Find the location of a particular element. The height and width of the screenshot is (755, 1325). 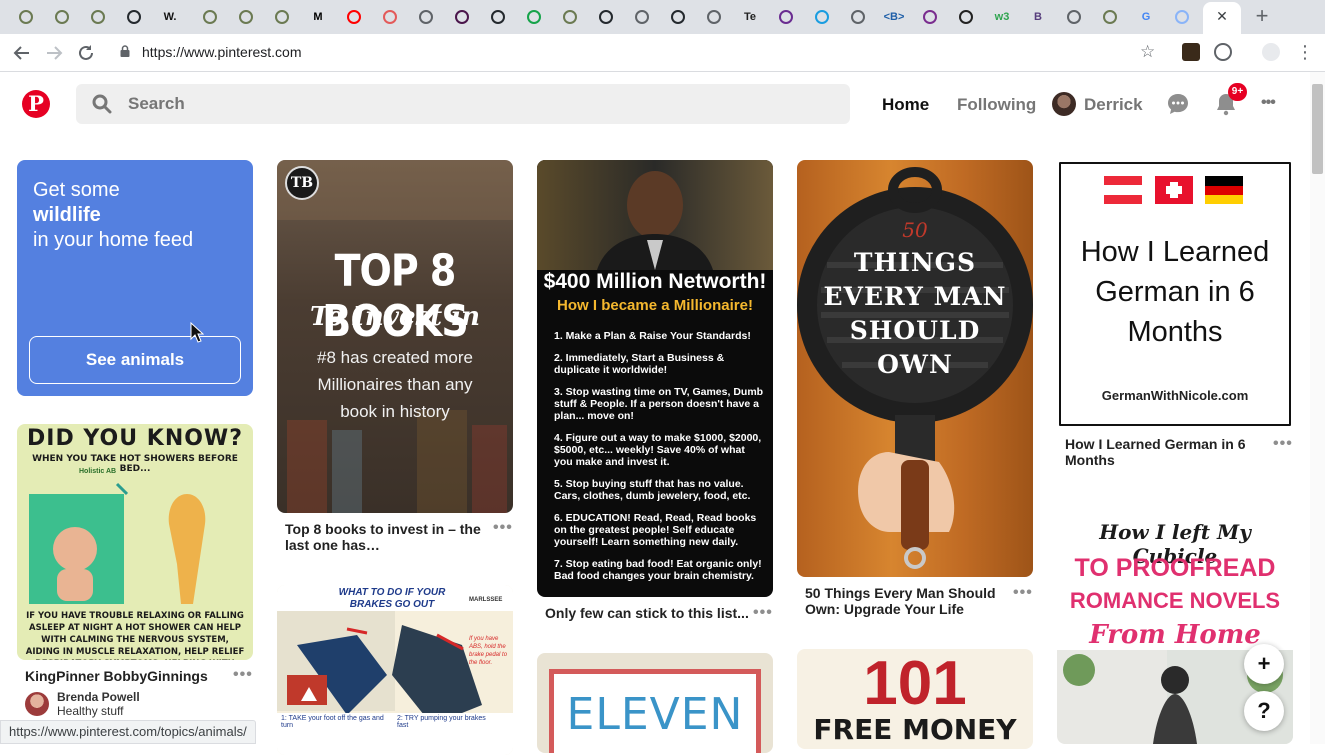

youtube-icon is located at coordinates (354, 17).